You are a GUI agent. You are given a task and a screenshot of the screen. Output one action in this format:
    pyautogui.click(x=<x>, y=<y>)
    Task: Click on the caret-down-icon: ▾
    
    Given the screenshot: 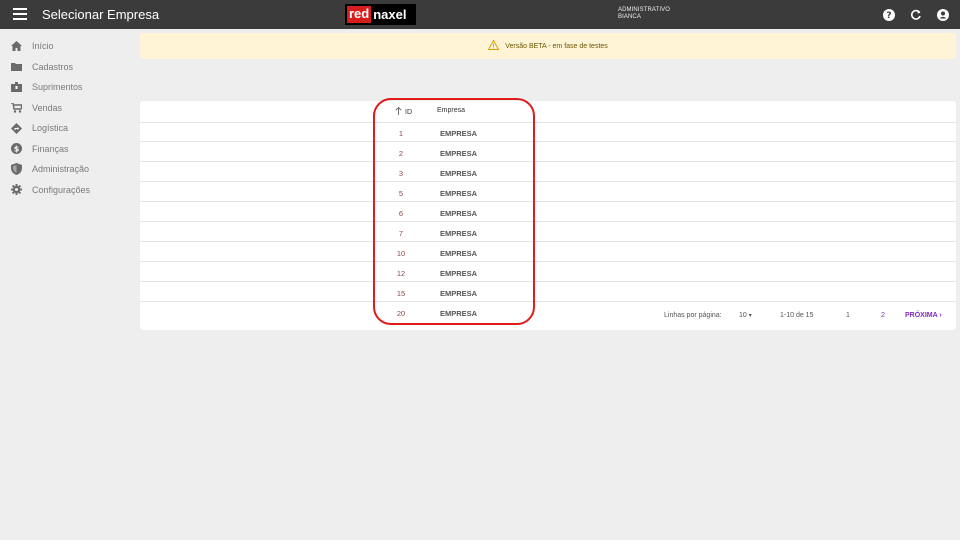 What is the action you would take?
    pyautogui.click(x=750, y=316)
    